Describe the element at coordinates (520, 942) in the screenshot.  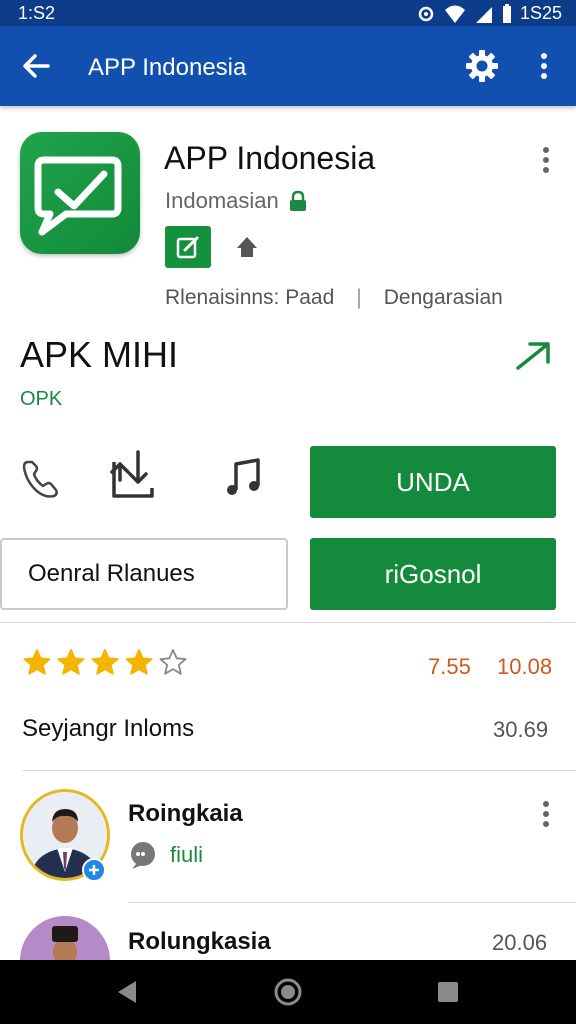
I see `review-value: 20.06` at that location.